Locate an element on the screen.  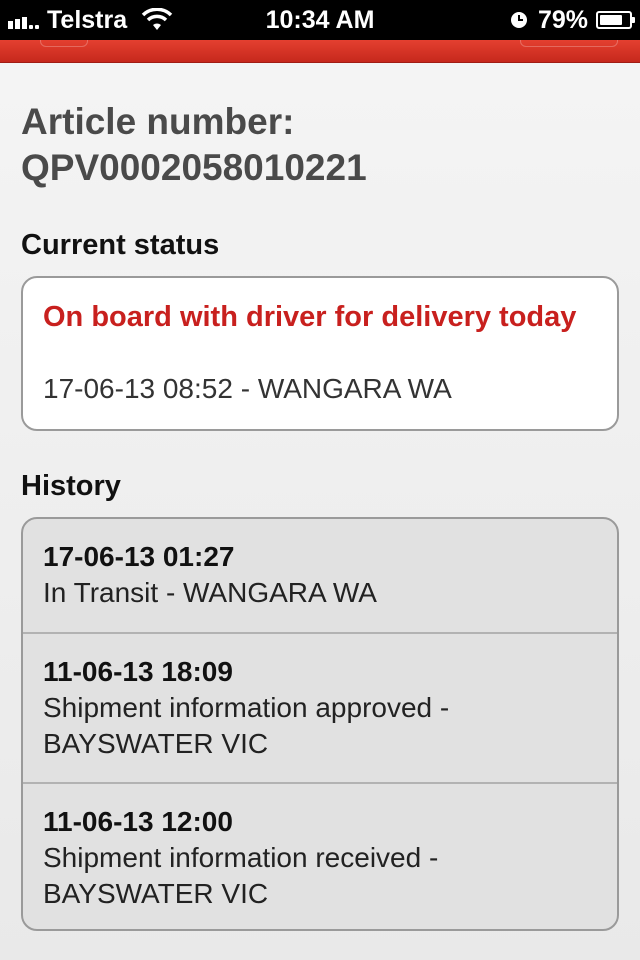
history-heading: History is located at coordinates (71, 486).